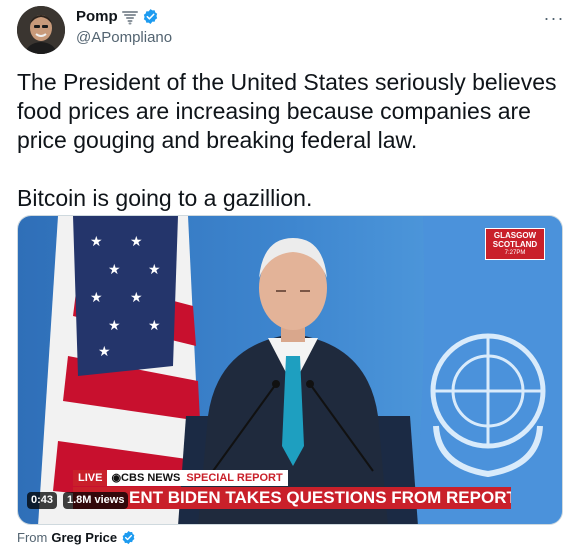 The height and width of the screenshot is (549, 588). I want to click on live-label: LIVE, so click(90, 478).